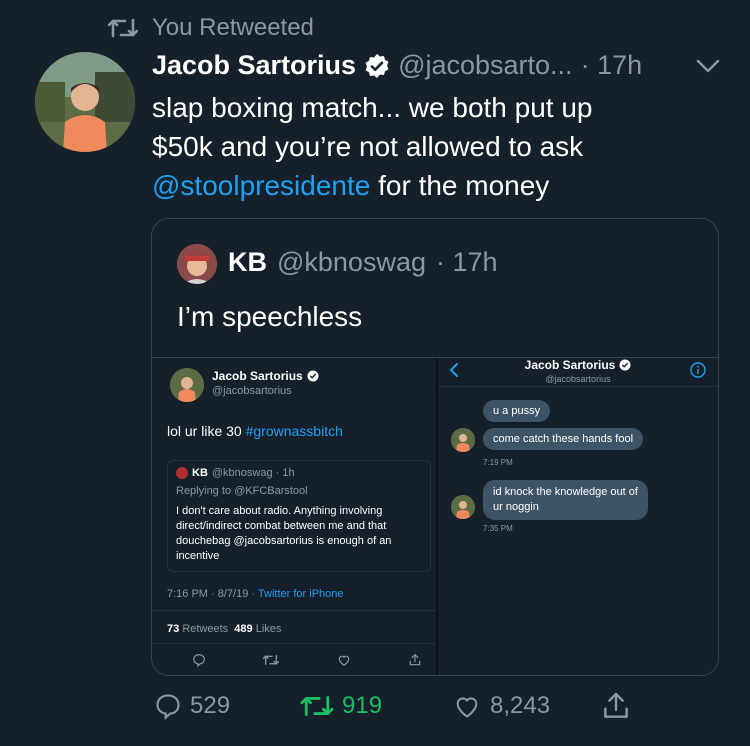  Describe the element at coordinates (368, 146) in the screenshot. I see `tweet-text-line: $50k and you’re not allowed to ask` at that location.